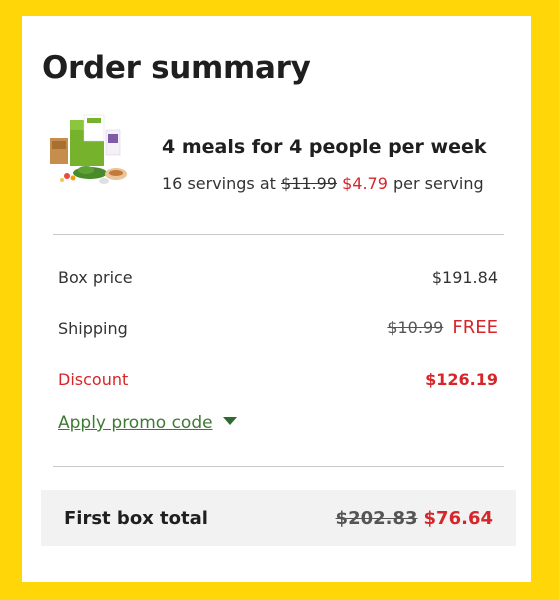 The height and width of the screenshot is (600, 559). What do you see at coordinates (376, 518) in the screenshot?
I see `total-old-price: $202.83` at bounding box center [376, 518].